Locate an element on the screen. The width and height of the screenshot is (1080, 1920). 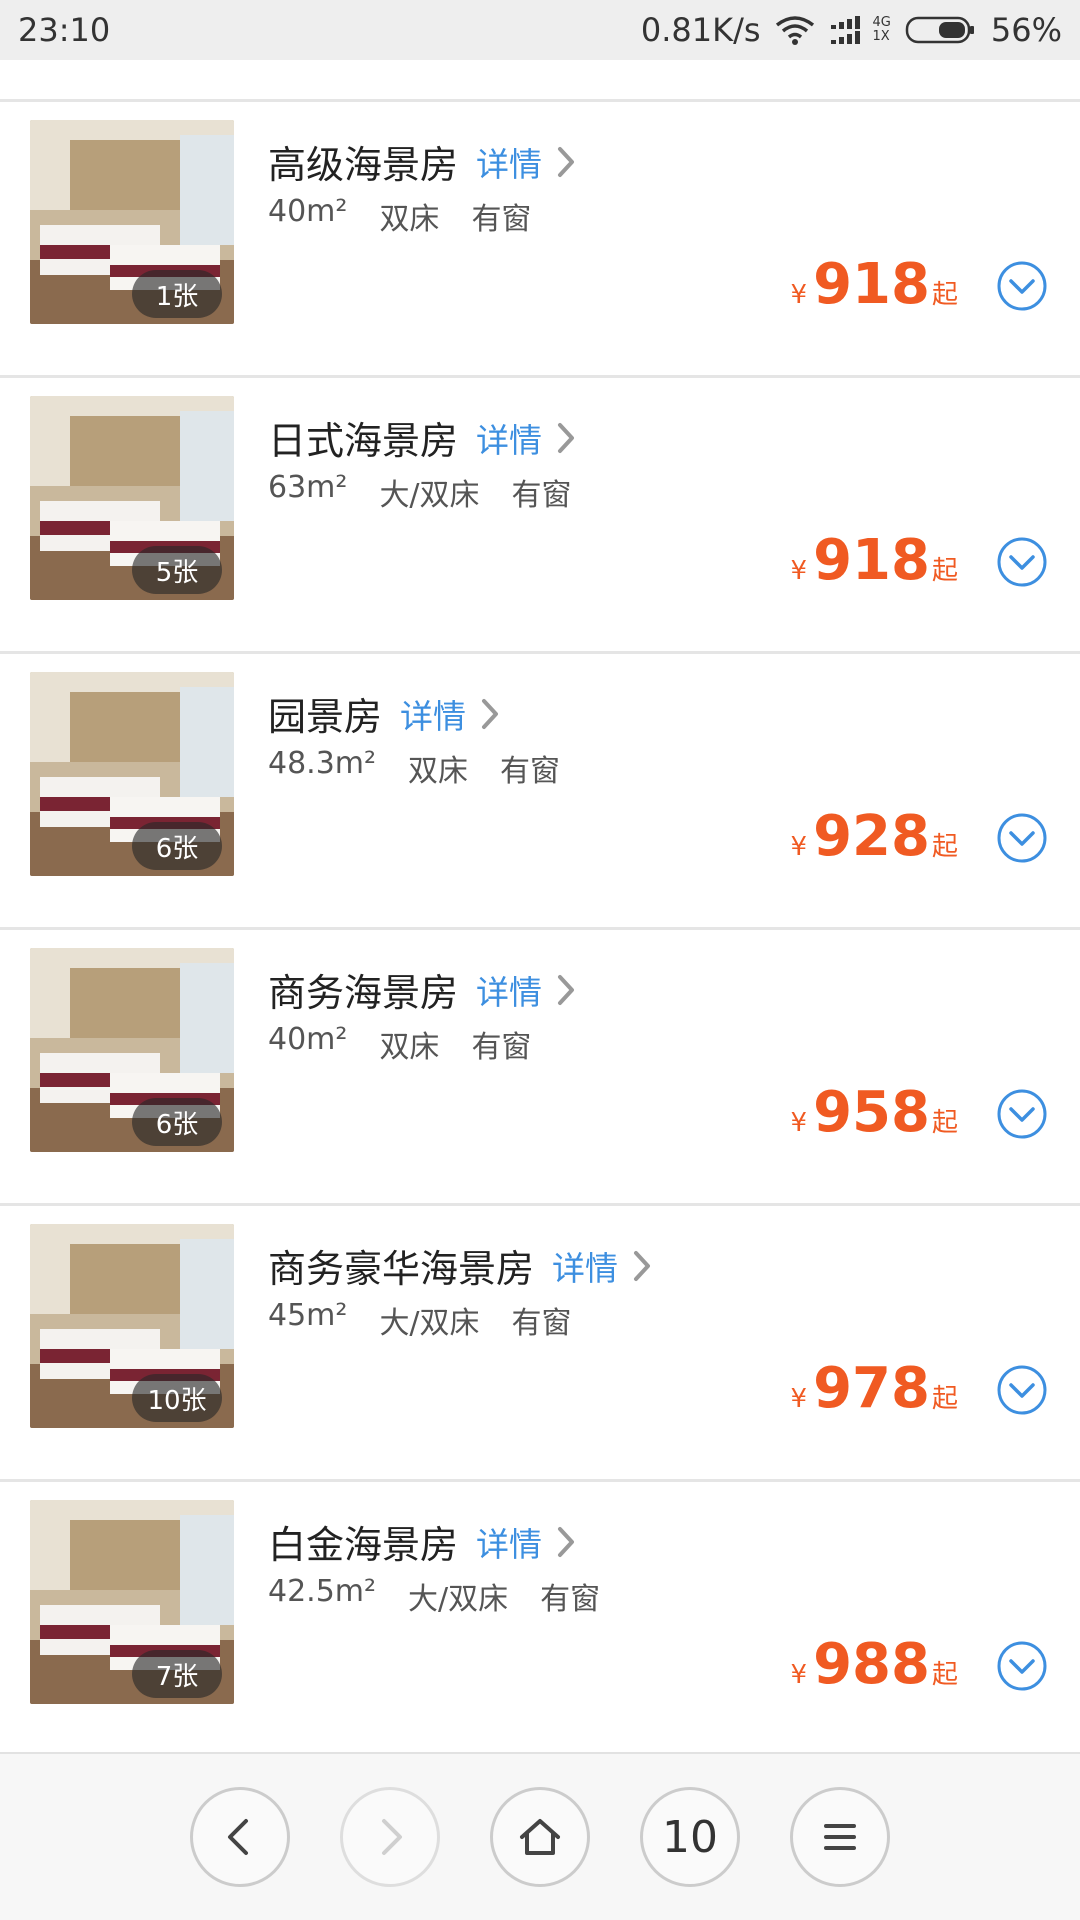
tab-count: 10 is located at coordinates (690, 1837).